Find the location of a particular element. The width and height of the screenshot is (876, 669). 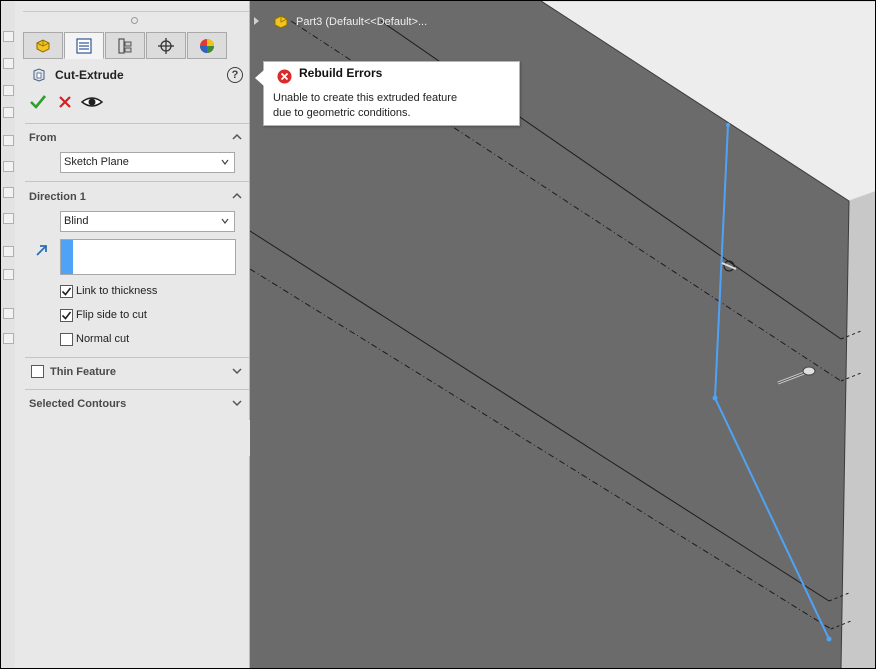

selected-contours-label: Selected Contours is located at coordinates (78, 404).